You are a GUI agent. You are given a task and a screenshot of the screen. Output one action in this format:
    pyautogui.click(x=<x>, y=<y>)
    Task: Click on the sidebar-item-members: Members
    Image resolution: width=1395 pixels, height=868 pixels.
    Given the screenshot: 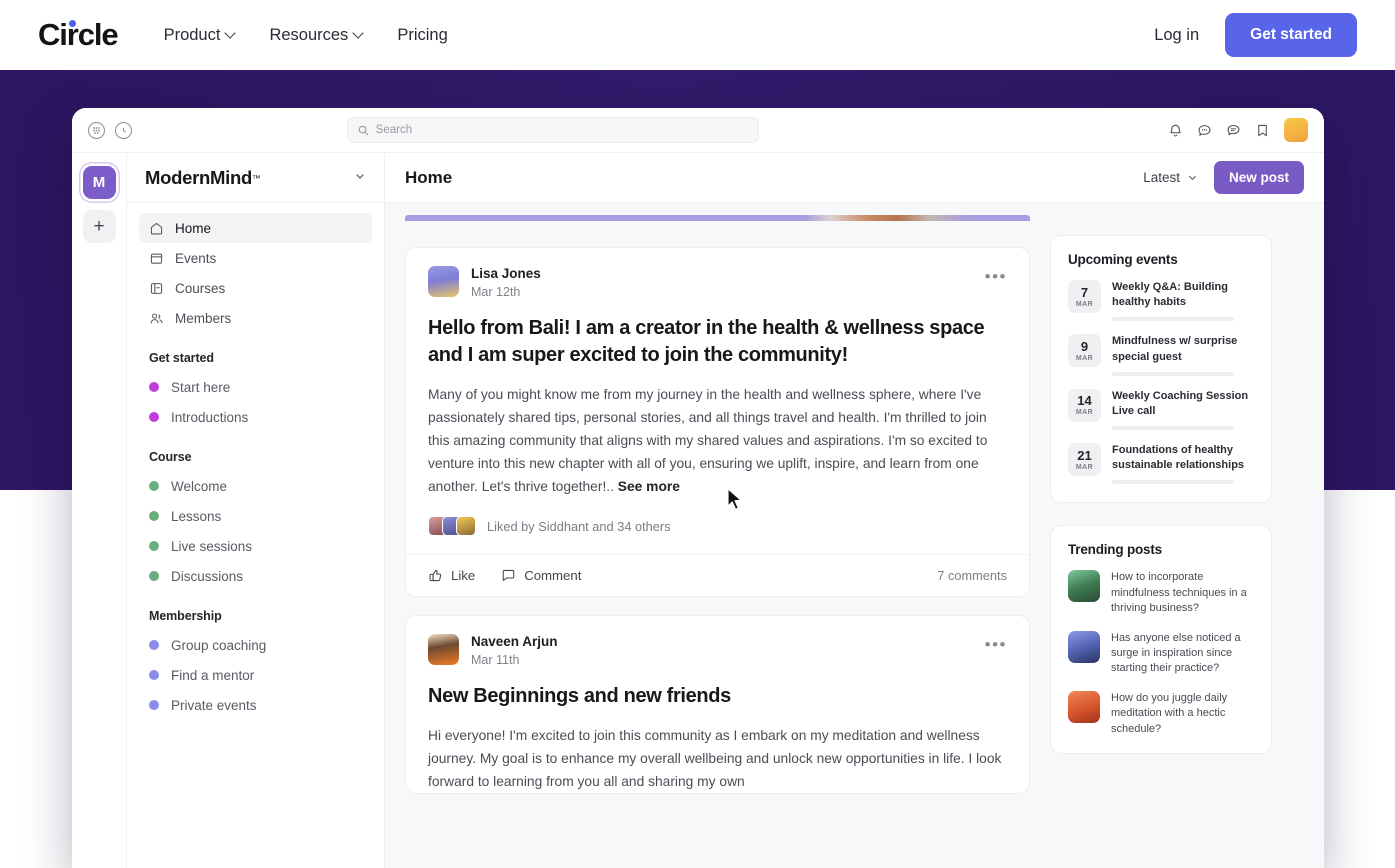 What is the action you would take?
    pyautogui.click(x=255, y=318)
    